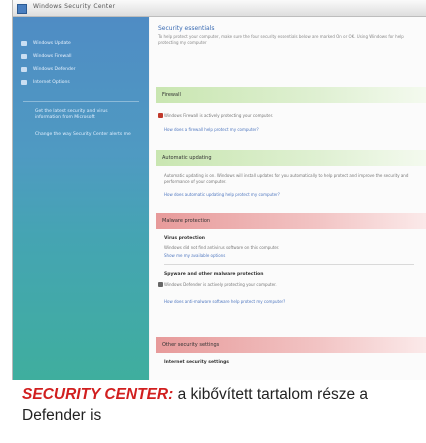 This screenshot has height=443, width=426. I want to click on caption-highlight: SECURITY CENTER:, so click(98, 394).